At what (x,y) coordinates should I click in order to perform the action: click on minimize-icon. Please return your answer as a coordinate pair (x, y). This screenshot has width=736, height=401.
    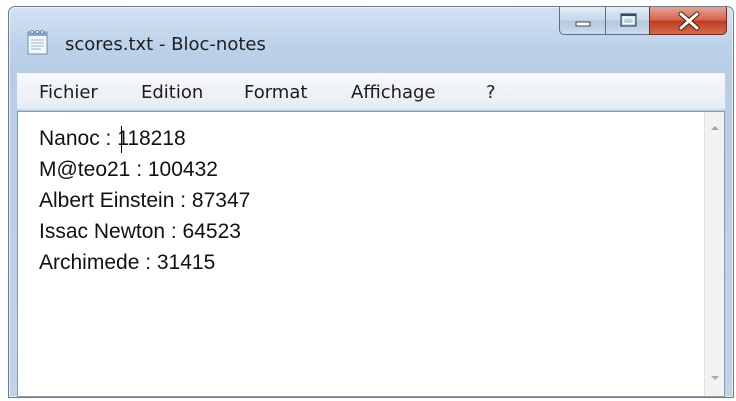
    Looking at the image, I should click on (583, 24).